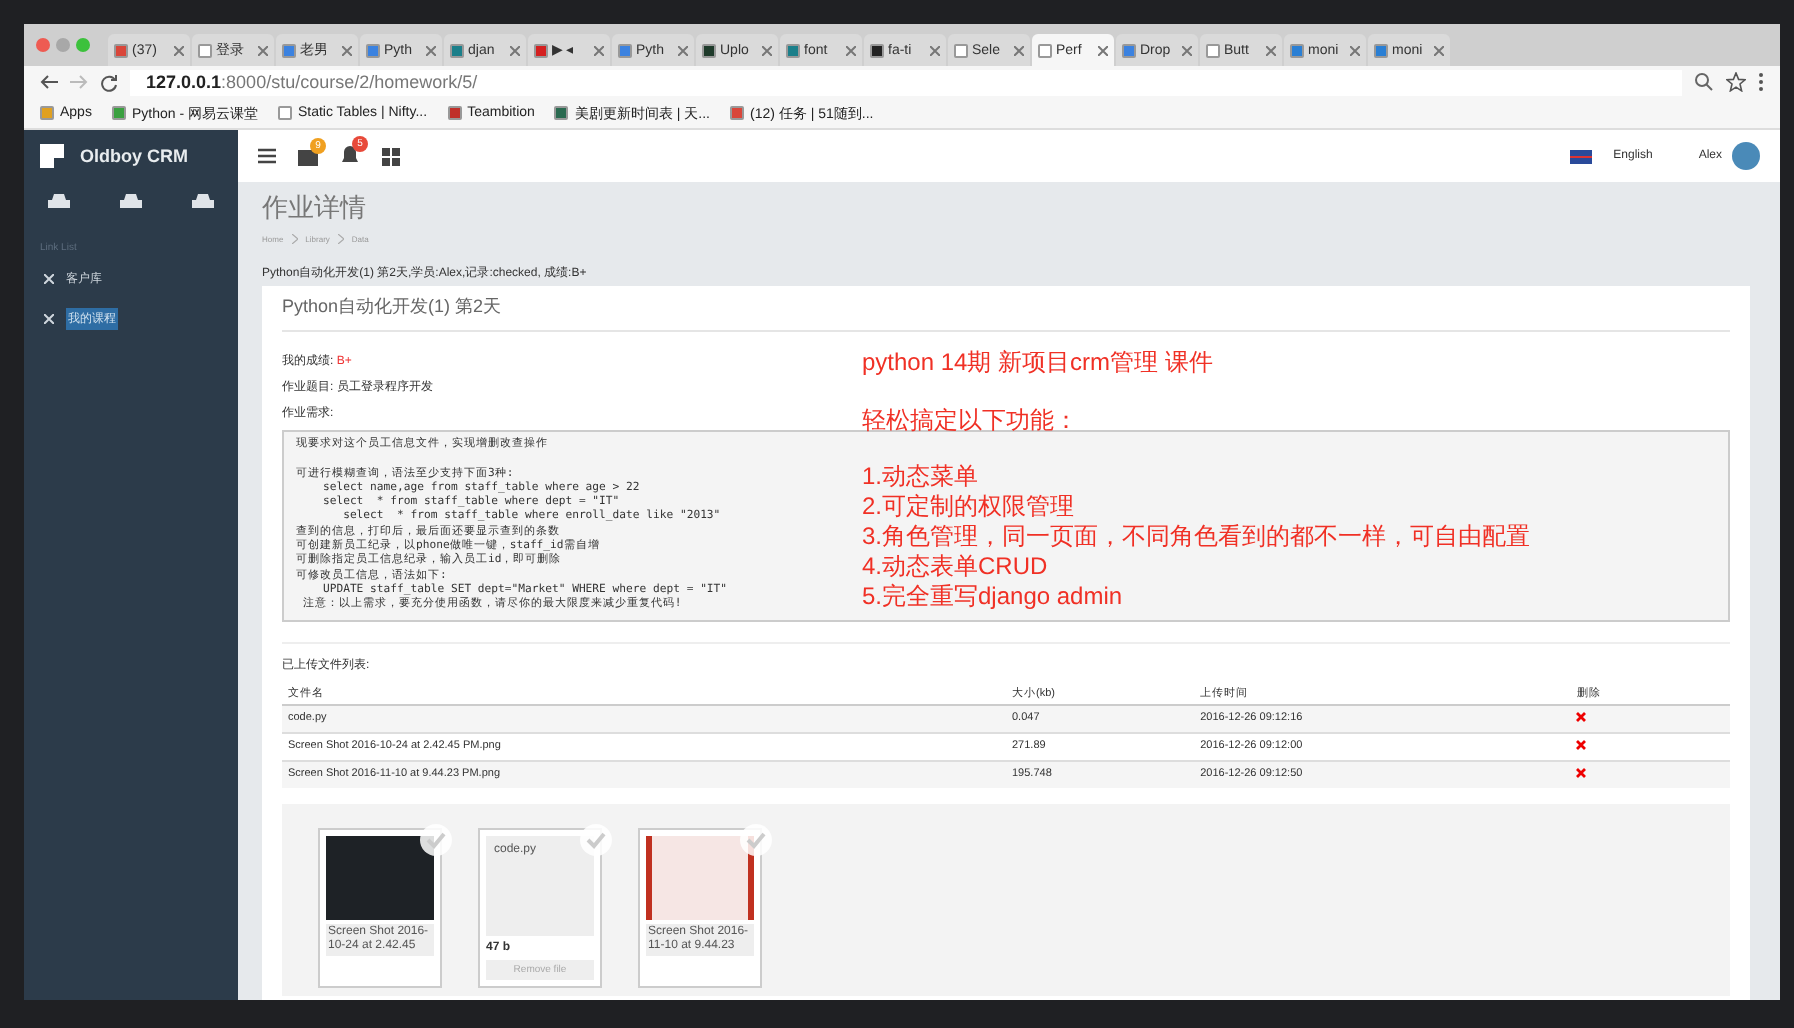 The width and height of the screenshot is (1794, 1028). I want to click on menu-icon, so click(267, 156).